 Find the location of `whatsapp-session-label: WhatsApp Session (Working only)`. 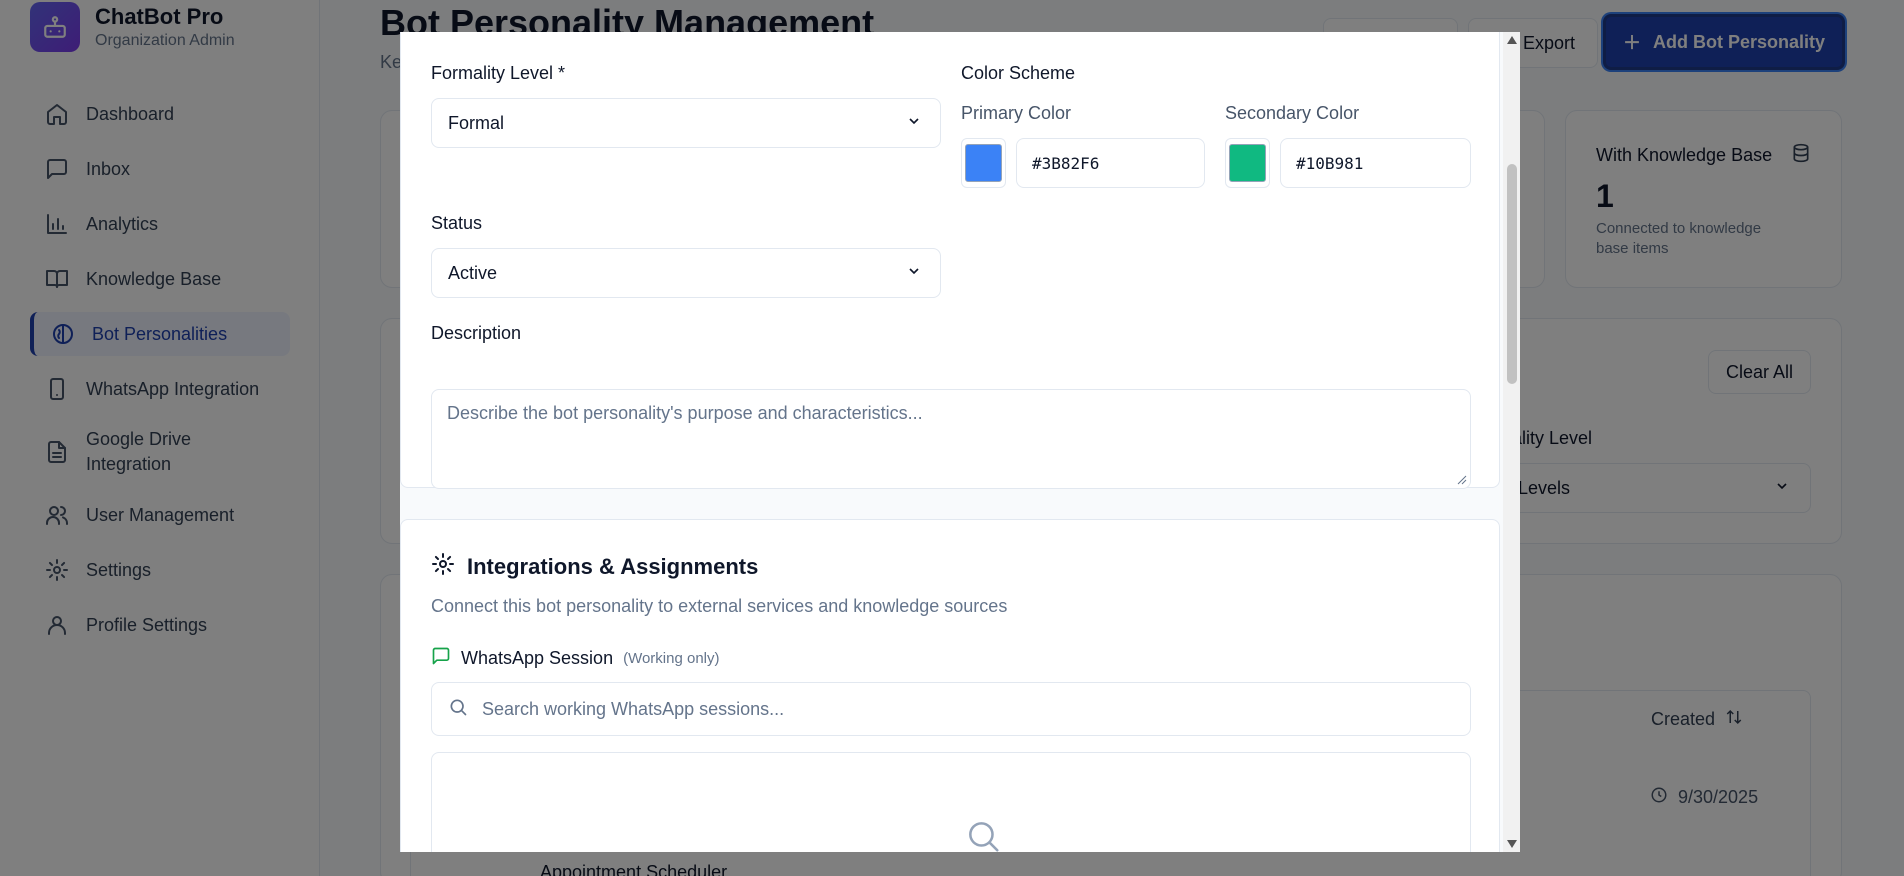

whatsapp-session-label: WhatsApp Session (Working only) is located at coordinates (575, 658).